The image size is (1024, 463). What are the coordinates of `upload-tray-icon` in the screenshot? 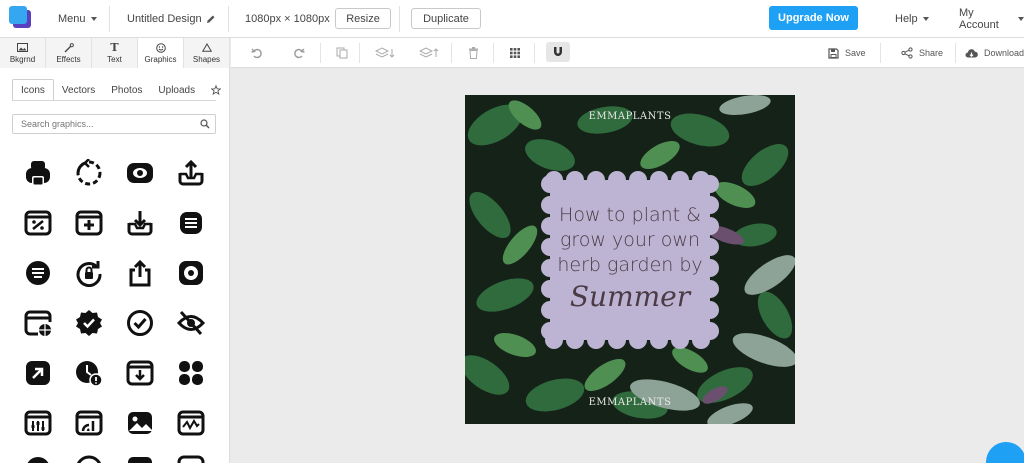 It's located at (191, 173).